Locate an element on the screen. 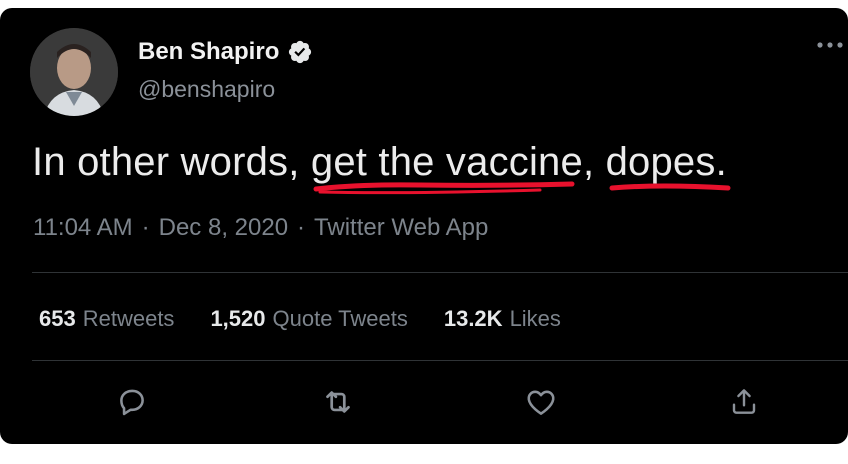  likes-stat: 13.2K Likes is located at coordinates (502, 319).